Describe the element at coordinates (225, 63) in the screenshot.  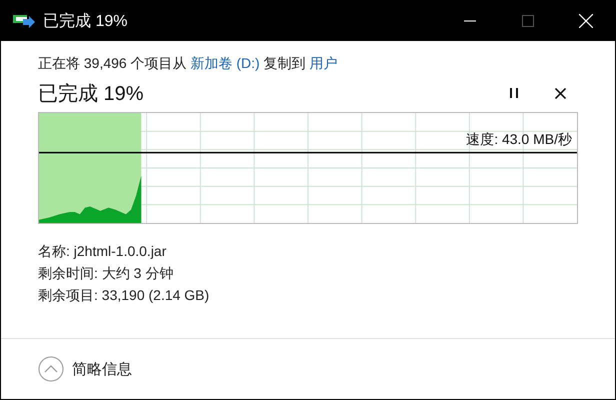
I see `folder-link: 新加卷 (D:)` at that location.